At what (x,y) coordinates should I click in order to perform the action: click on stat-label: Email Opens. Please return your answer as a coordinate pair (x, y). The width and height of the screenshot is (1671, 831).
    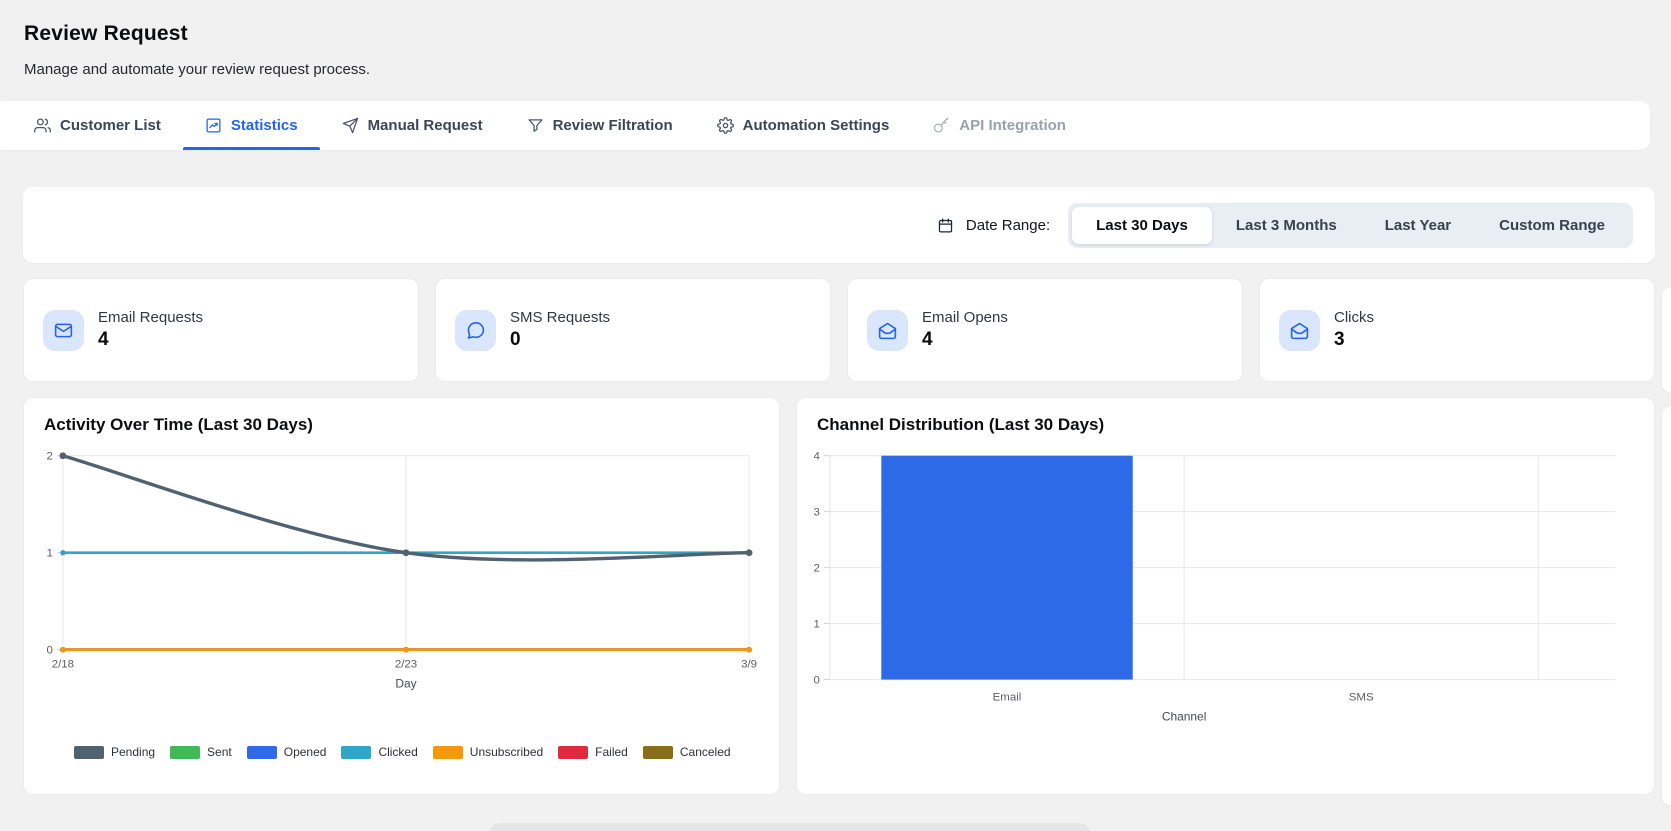
    Looking at the image, I should click on (965, 317).